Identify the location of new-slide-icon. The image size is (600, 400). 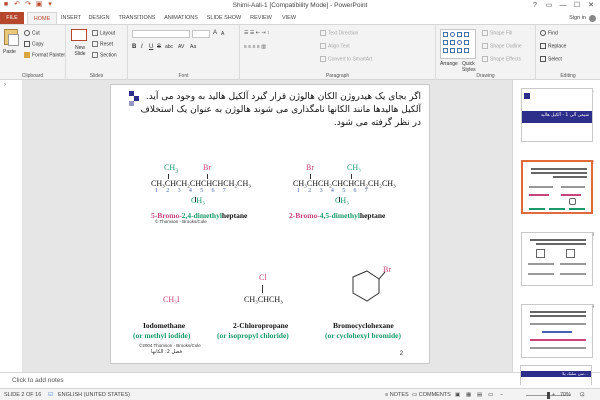
(79, 35).